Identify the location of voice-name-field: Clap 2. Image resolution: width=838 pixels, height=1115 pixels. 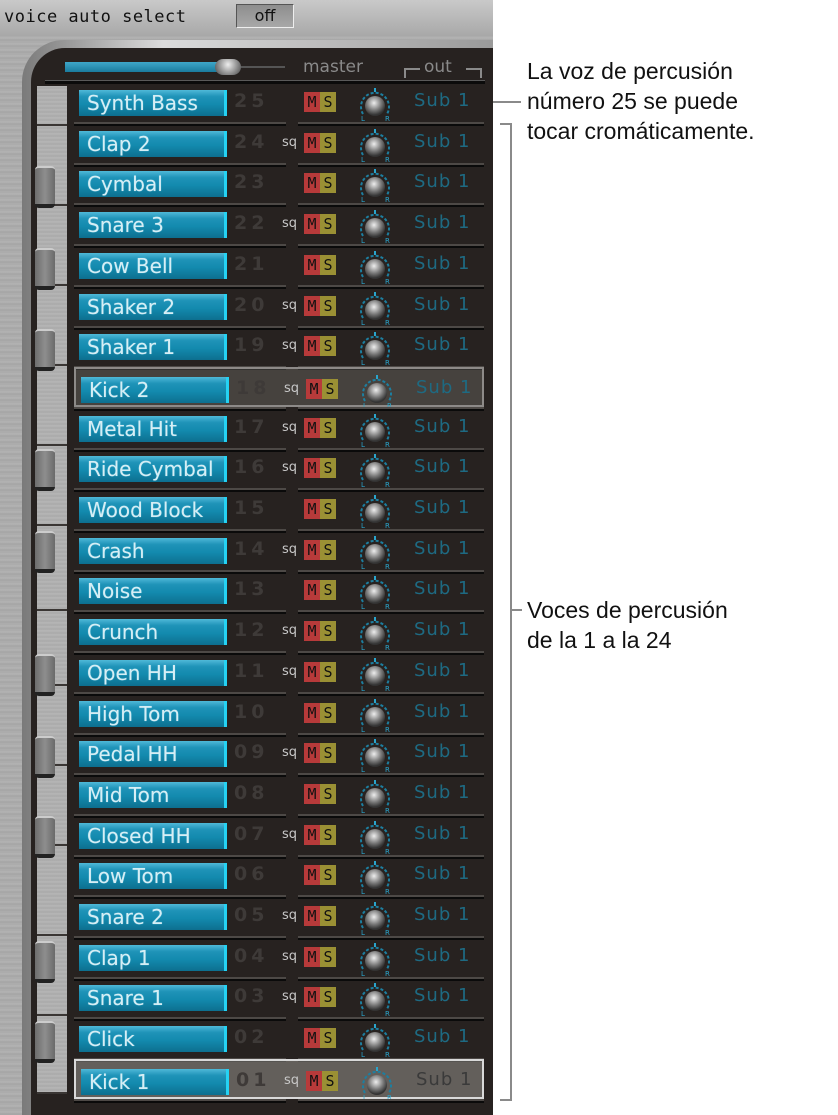
(153, 143).